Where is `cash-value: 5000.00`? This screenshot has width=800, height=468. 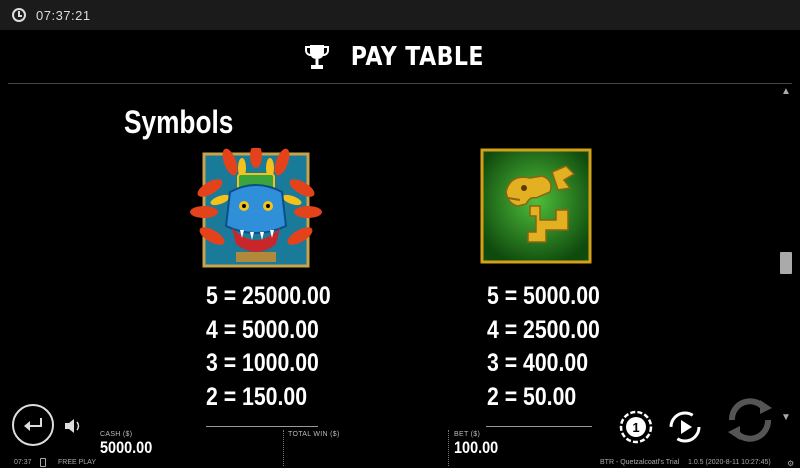 cash-value: 5000.00 is located at coordinates (126, 447).